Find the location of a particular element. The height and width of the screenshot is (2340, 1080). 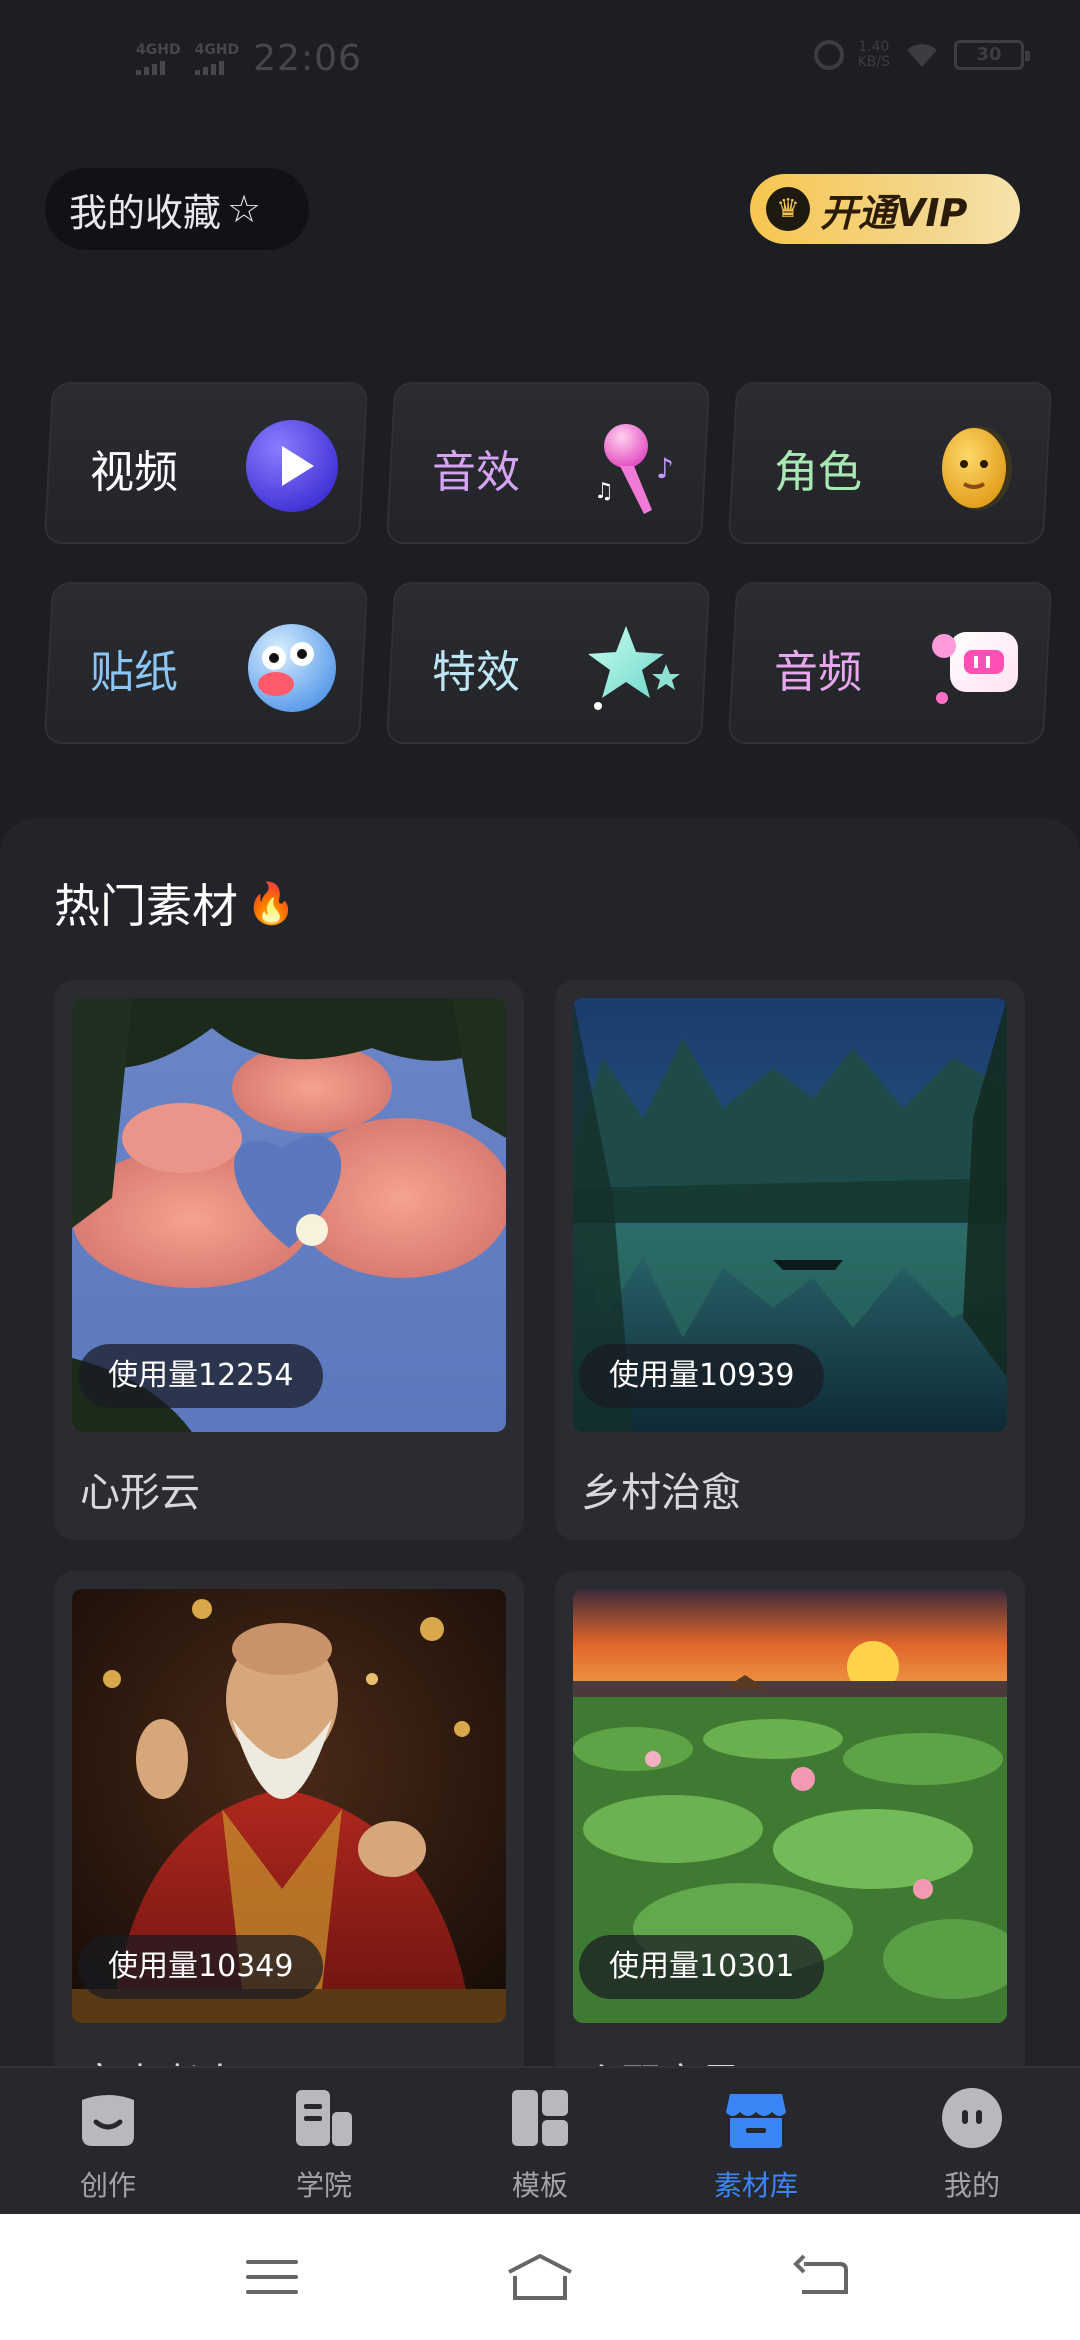

material-card: 使用量12254 心形云 is located at coordinates (289, 1260).